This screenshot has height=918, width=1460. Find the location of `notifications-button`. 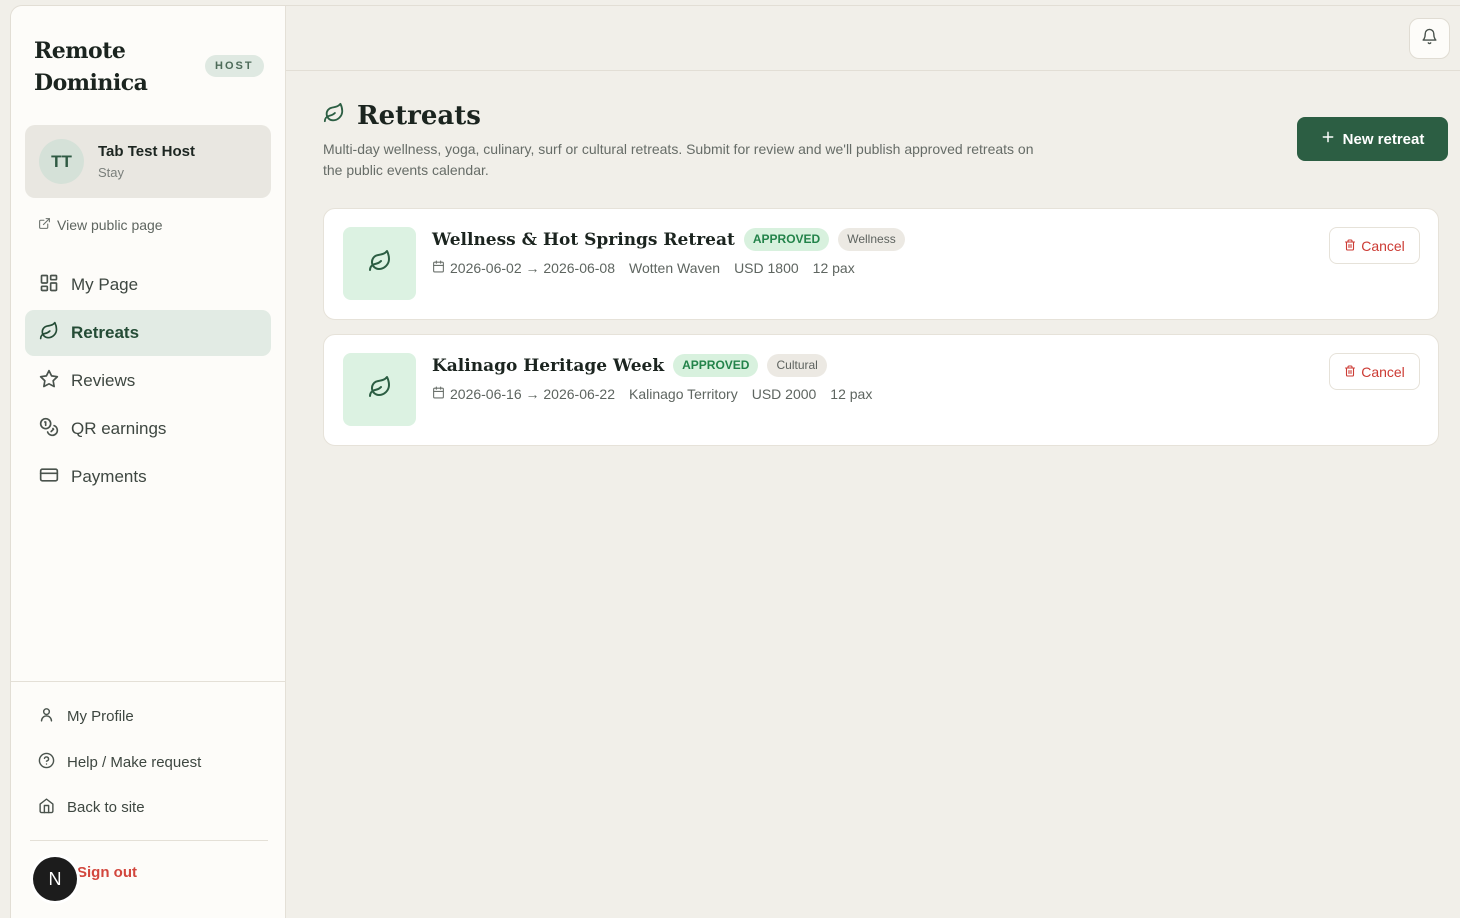

notifications-button is located at coordinates (1429, 38).